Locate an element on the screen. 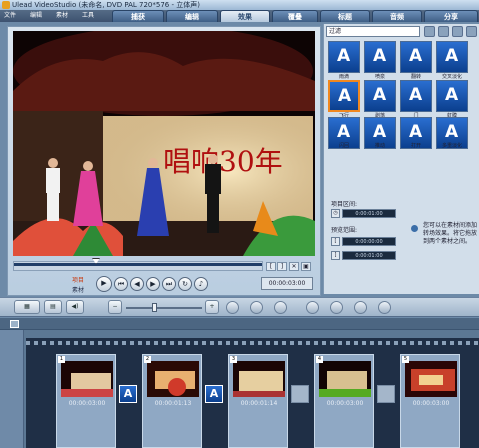 The height and width of the screenshot is (448, 479). clip-5: 5 00:00:03:00 is located at coordinates (430, 401).